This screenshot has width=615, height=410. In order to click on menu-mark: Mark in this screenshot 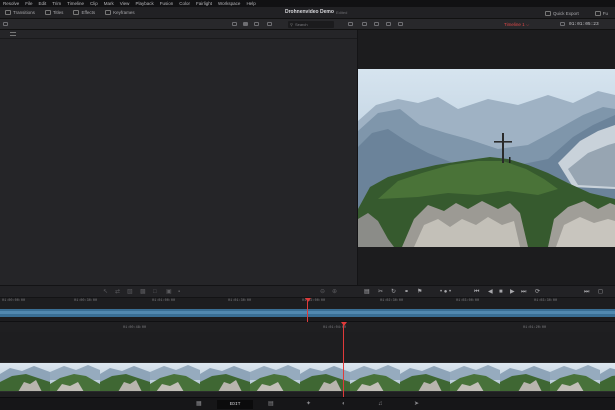, I will do `click(109, 3)`.